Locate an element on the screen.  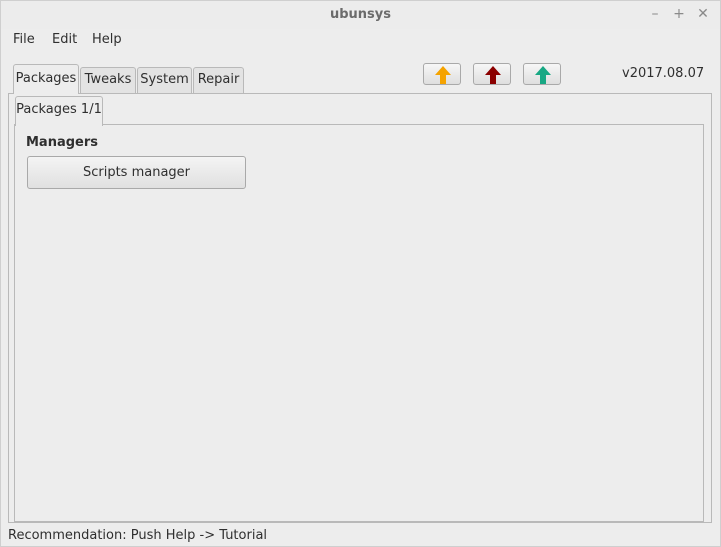
version-label: v2017.08.07 is located at coordinates (663, 73).